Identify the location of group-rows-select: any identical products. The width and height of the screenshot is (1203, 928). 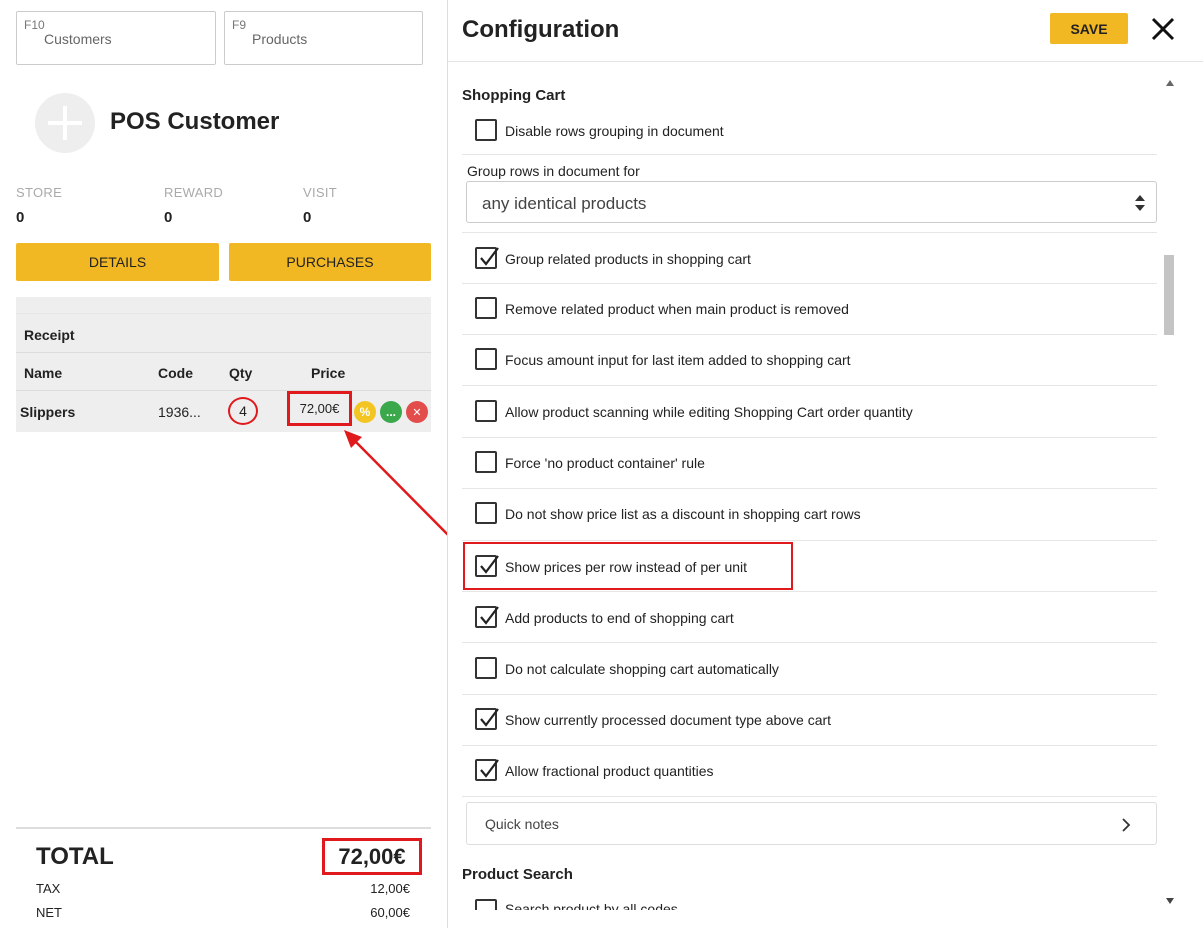
(811, 202).